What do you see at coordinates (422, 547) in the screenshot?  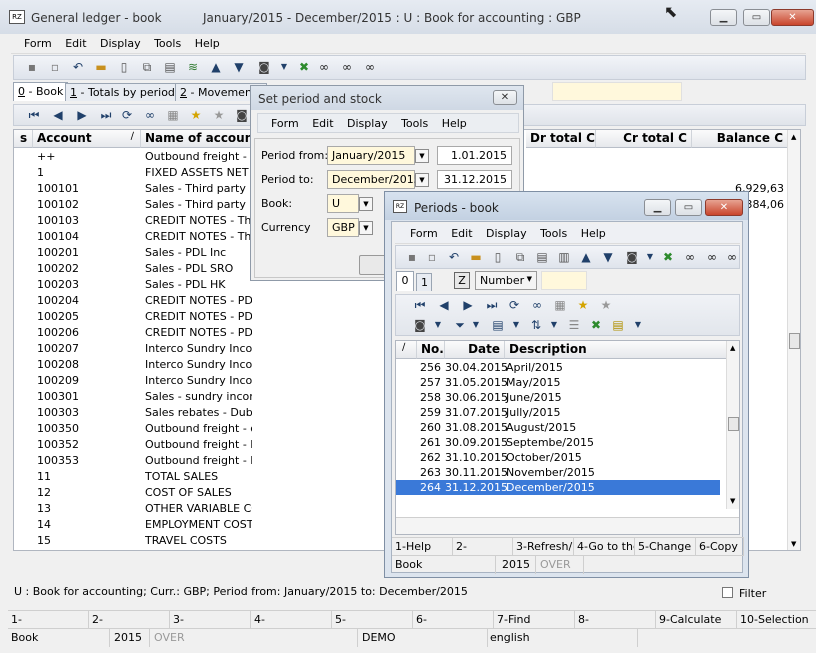 I see `periods-fkey-1: 1-Help` at bounding box center [422, 547].